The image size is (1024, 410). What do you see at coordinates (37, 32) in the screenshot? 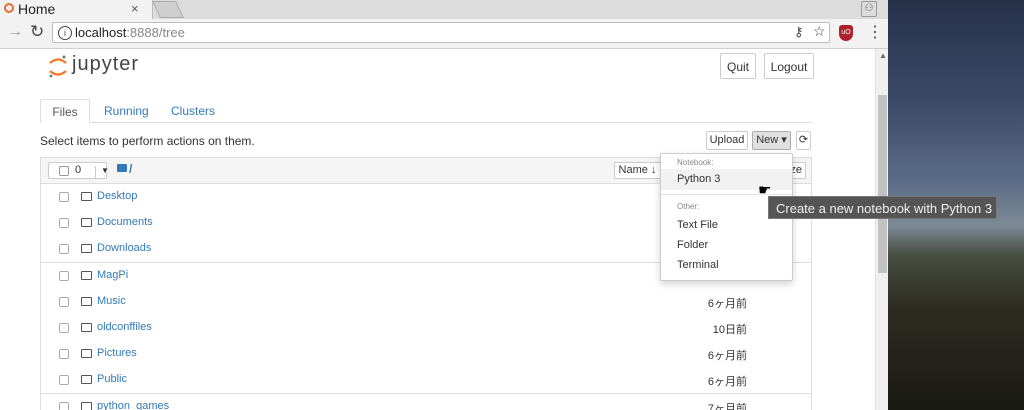
I see `reload-icon: ↻` at bounding box center [37, 32].